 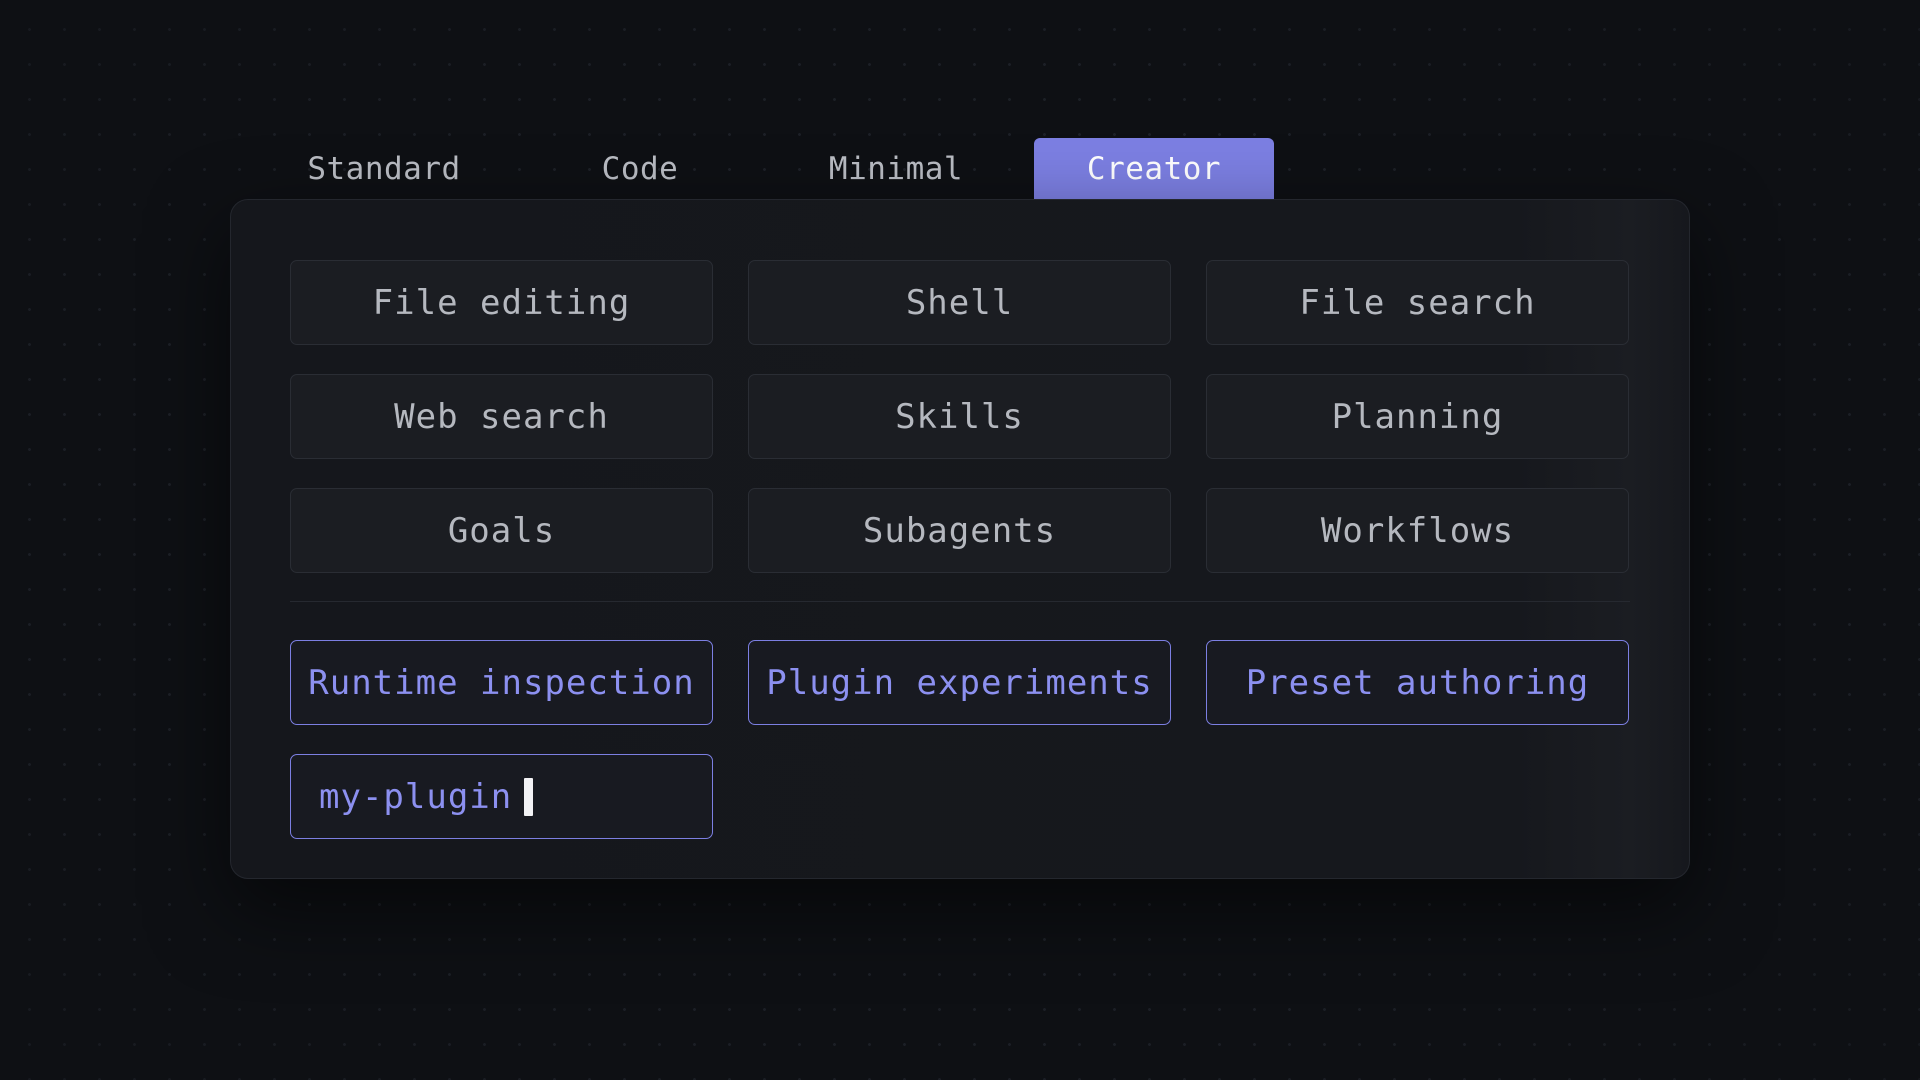 I want to click on tool-plugin-experiments: Plugin experiments, so click(x=959, y=682).